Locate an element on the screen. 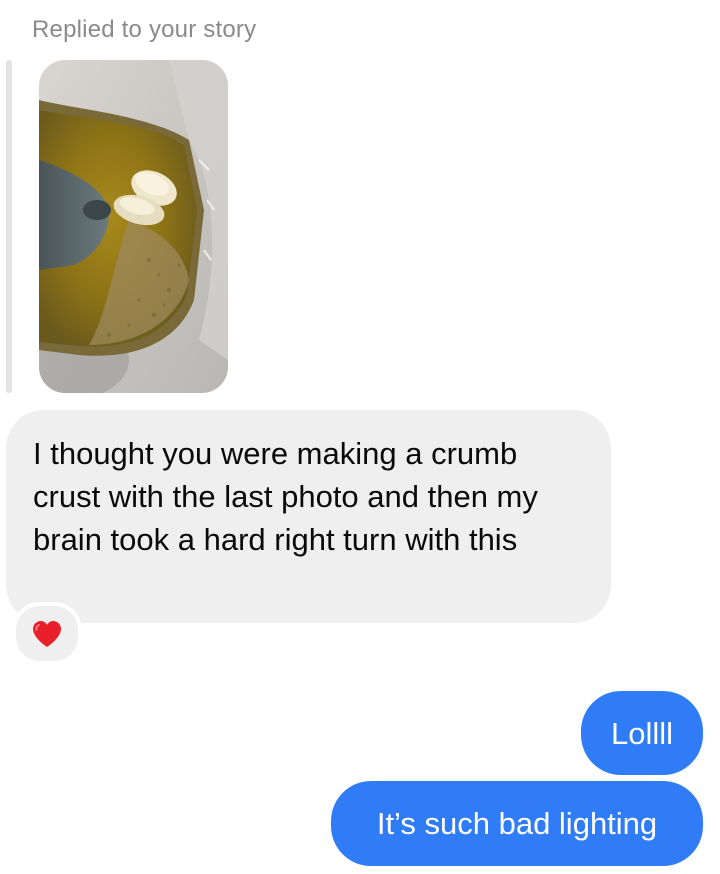 Image resolution: width=720 pixels, height=874 pixels. heart-icon is located at coordinates (47, 633).